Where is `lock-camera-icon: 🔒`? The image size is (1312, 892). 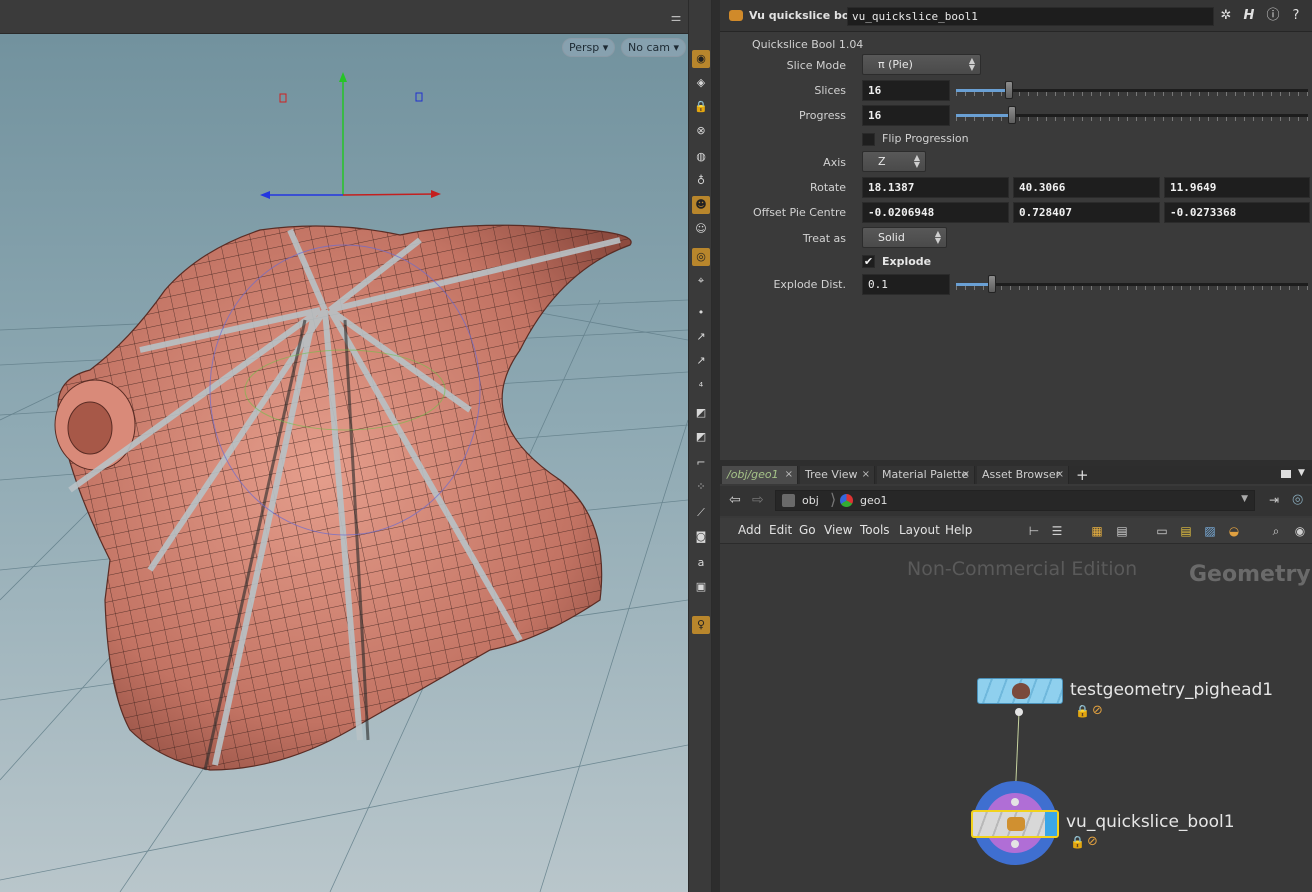 lock-camera-icon: 🔒 is located at coordinates (701, 107).